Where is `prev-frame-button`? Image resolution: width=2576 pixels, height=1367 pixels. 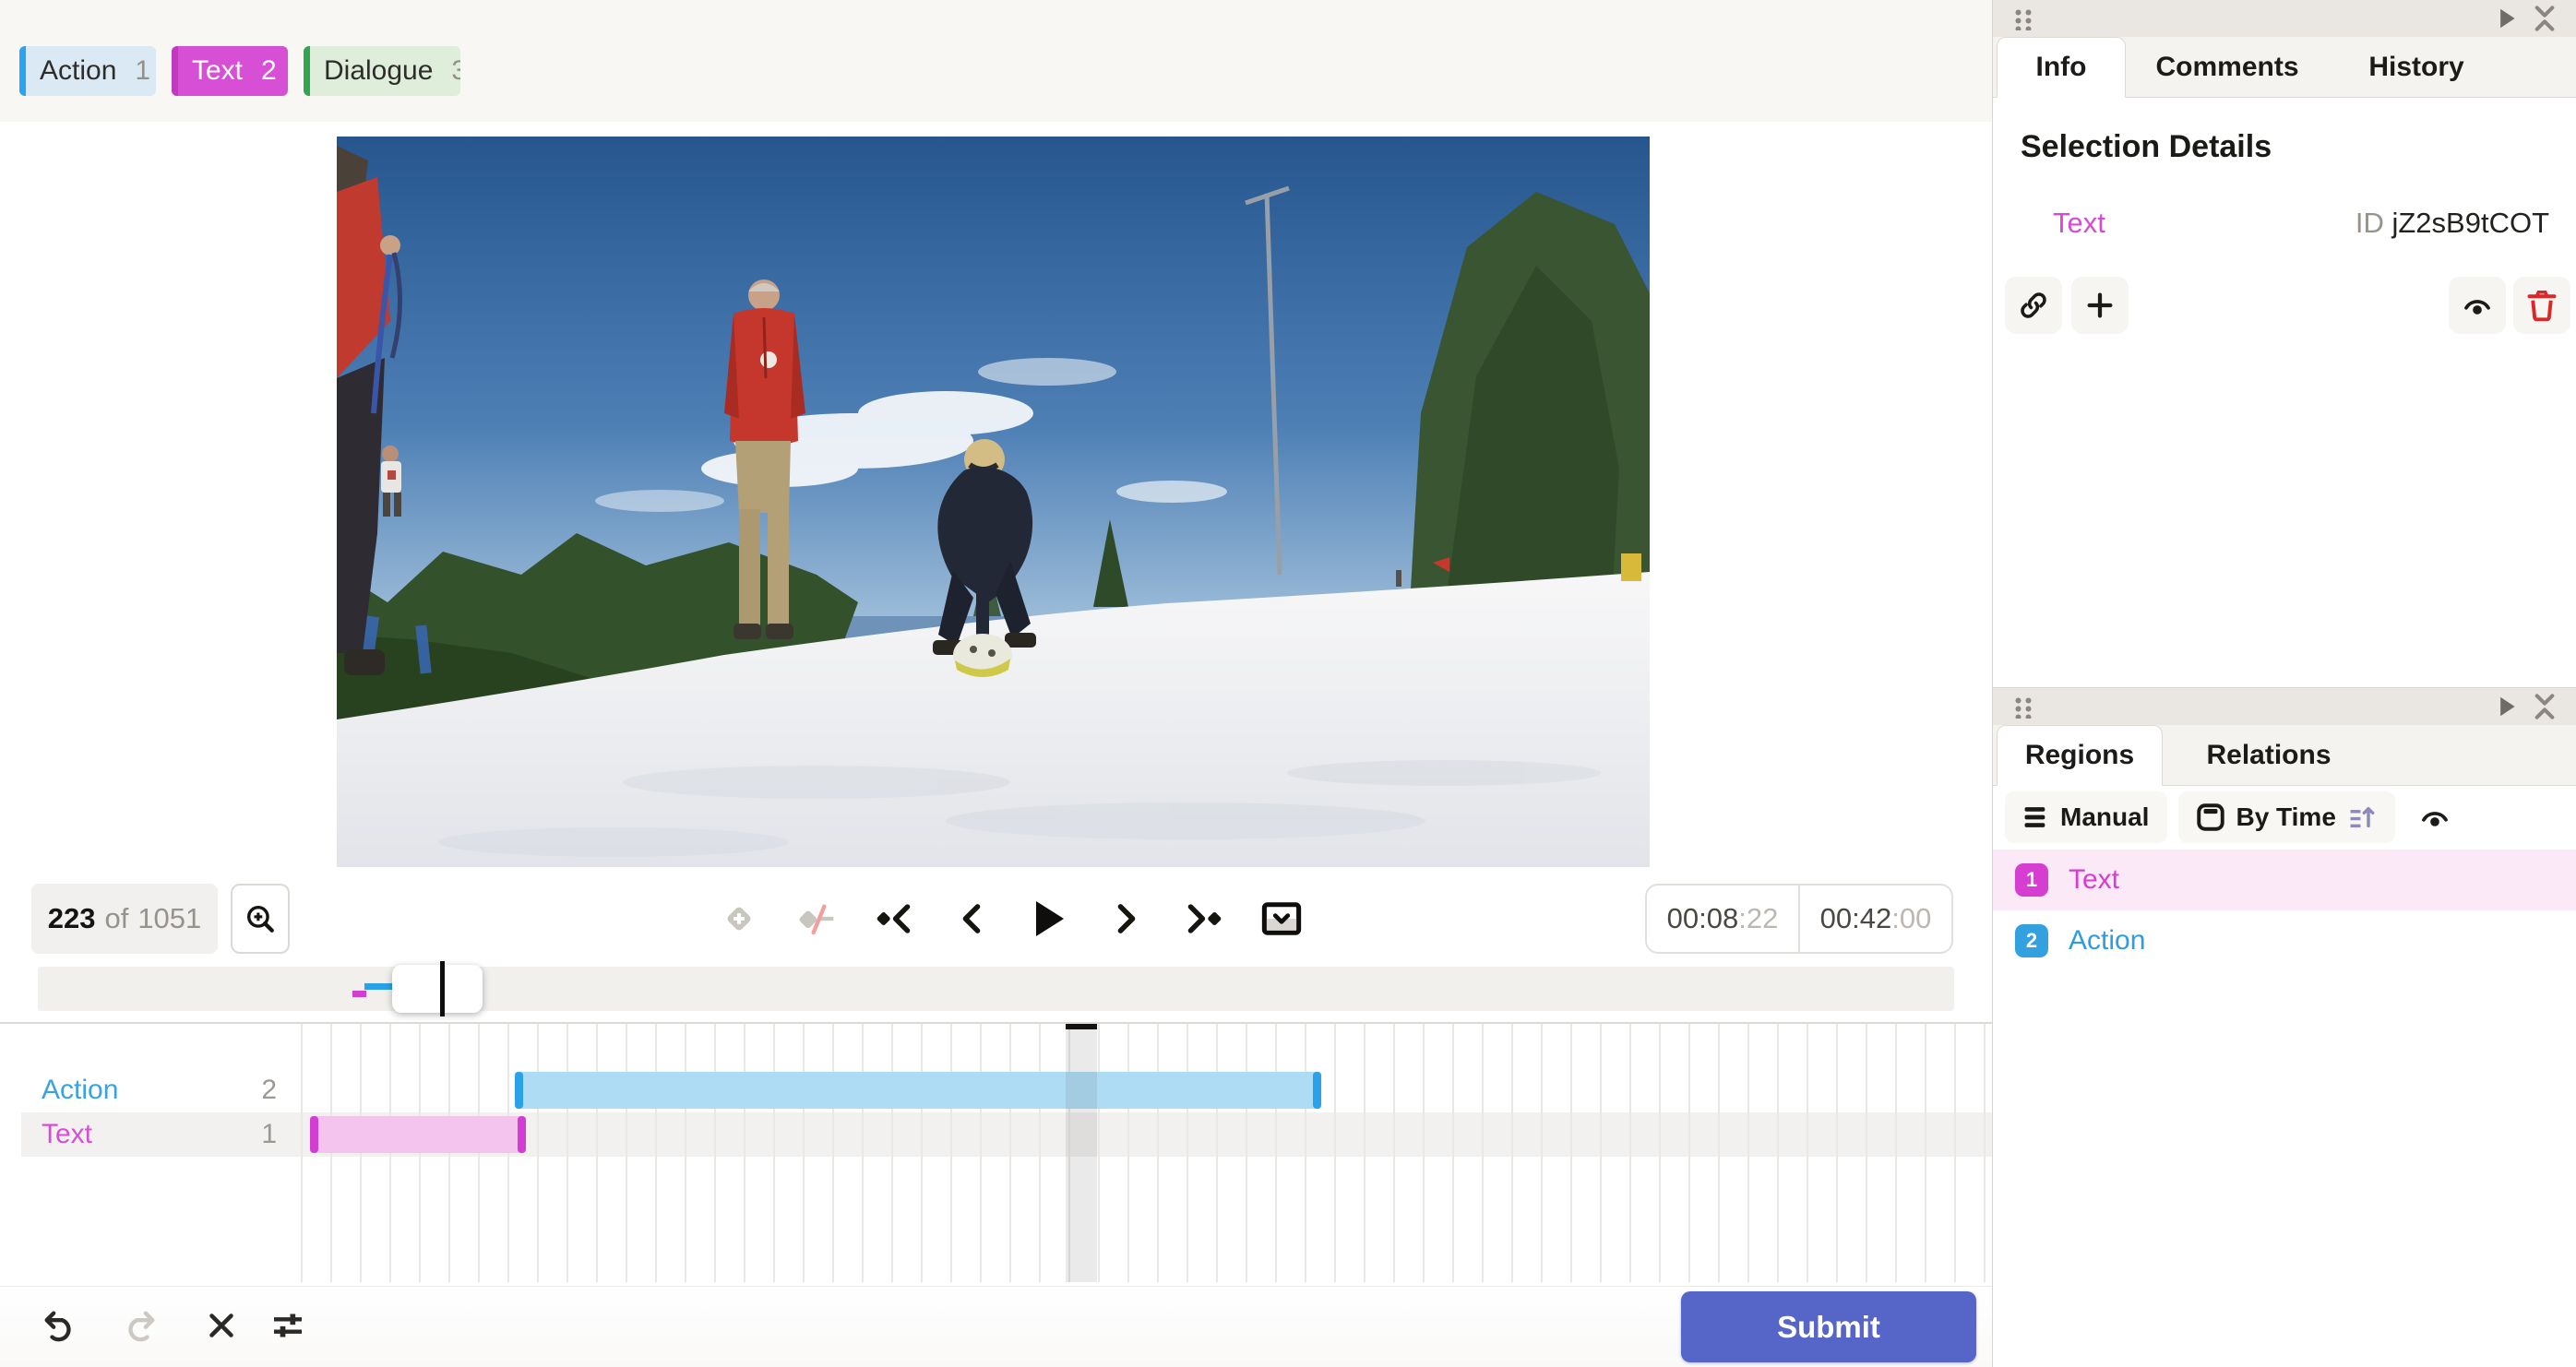 prev-frame-button is located at coordinates (971, 918).